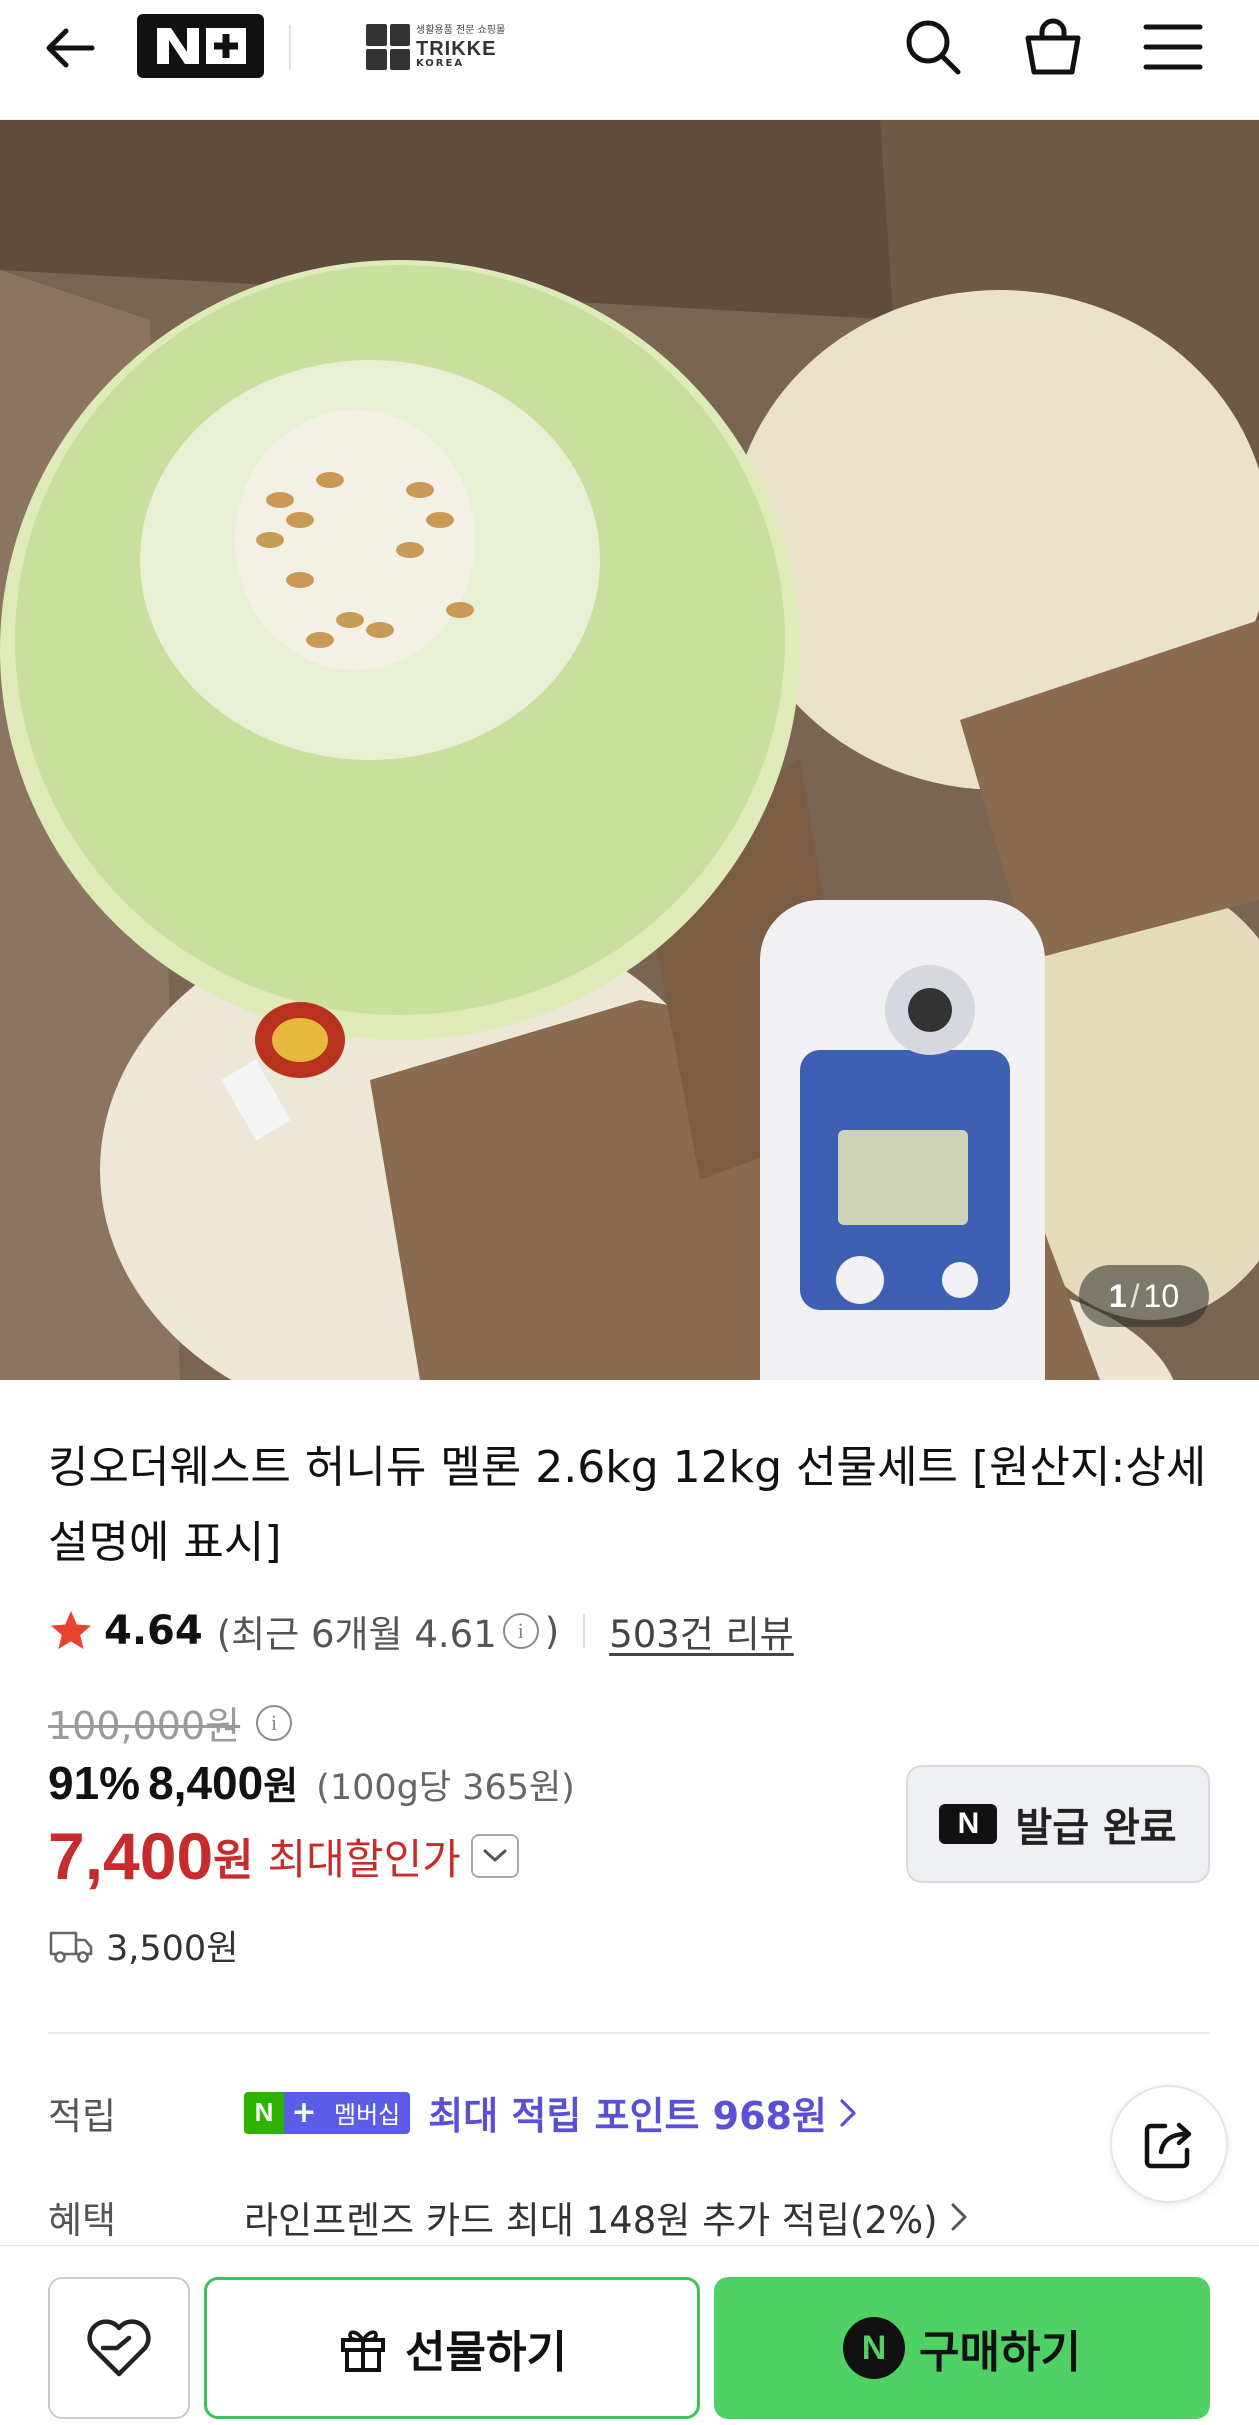 Image resolution: width=1259 pixels, height=2425 pixels. I want to click on rating-row: 4.64 (최근 6개월 4.61 i ) 503건 리뷰, so click(421, 1631).